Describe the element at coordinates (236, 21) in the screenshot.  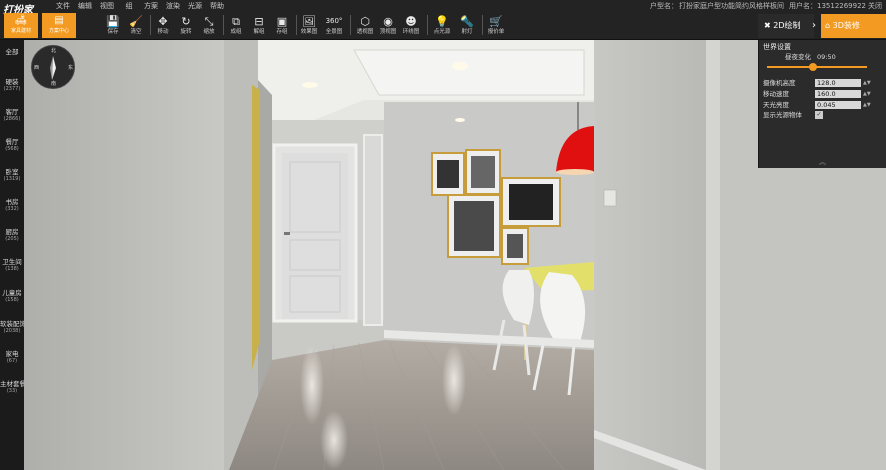
I see `group-icon: ⧉` at that location.